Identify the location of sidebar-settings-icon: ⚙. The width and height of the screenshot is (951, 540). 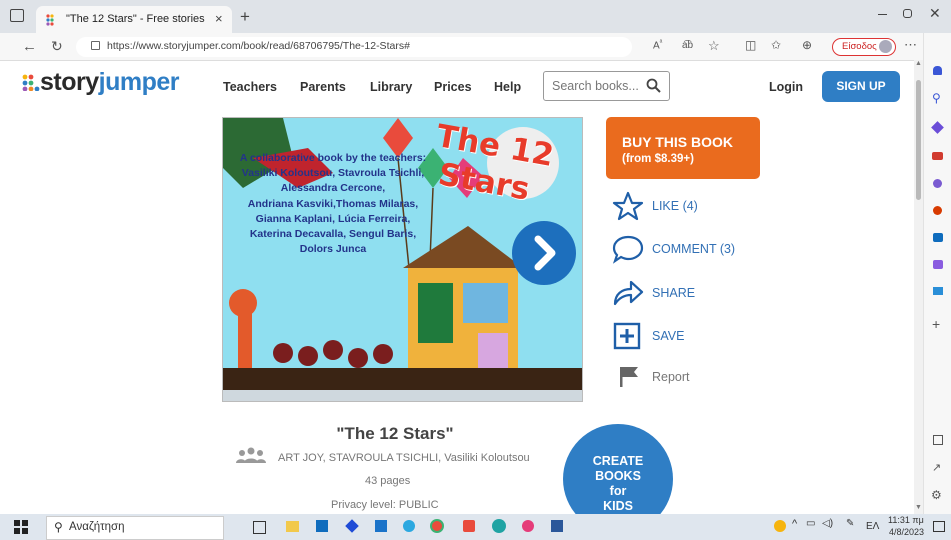
(936, 495).